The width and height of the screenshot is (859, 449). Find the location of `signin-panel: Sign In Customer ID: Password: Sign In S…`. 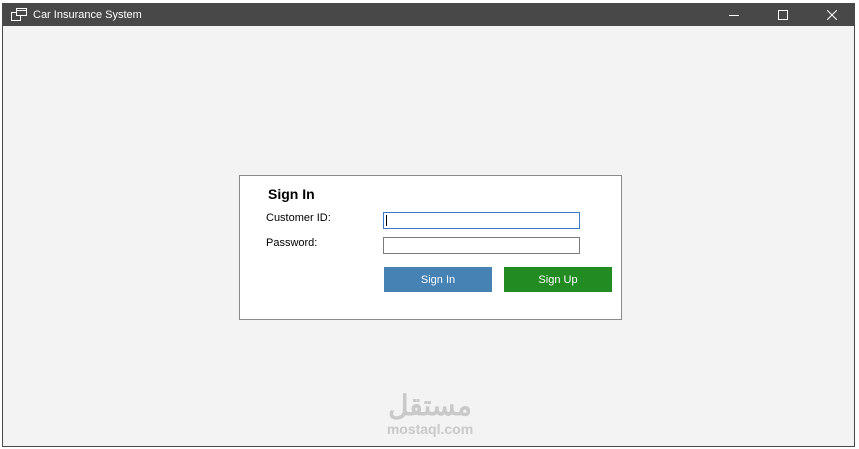

signin-panel: Sign In Customer ID: Password: Sign In S… is located at coordinates (430, 247).